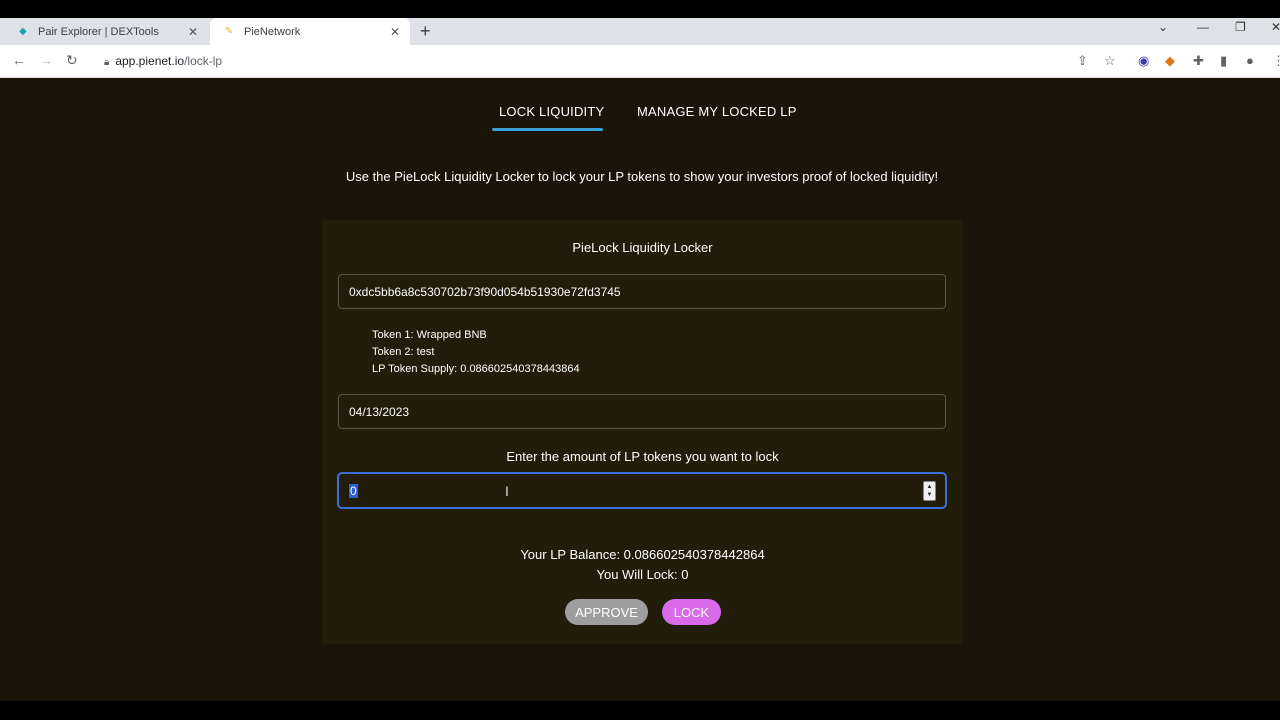  I want to click on lp-supply-text: LP Token Supply: 0.086602540378443864, so click(476, 369).